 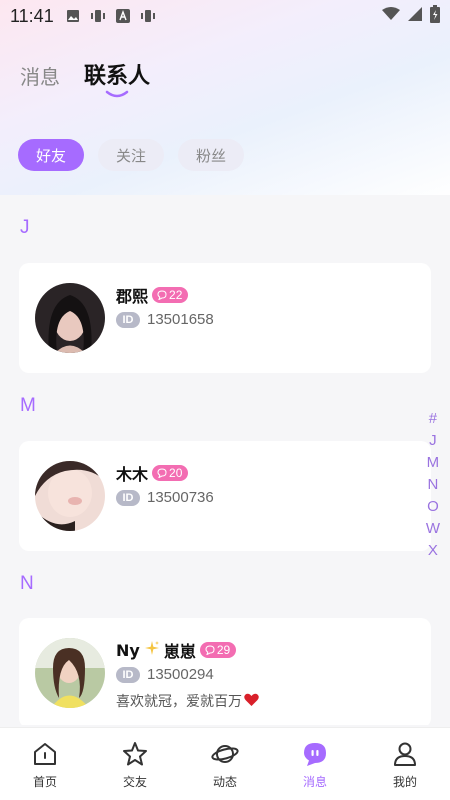 I want to click on bottom-nav: 首页 交友 动态 消息 我的, so click(x=225, y=763).